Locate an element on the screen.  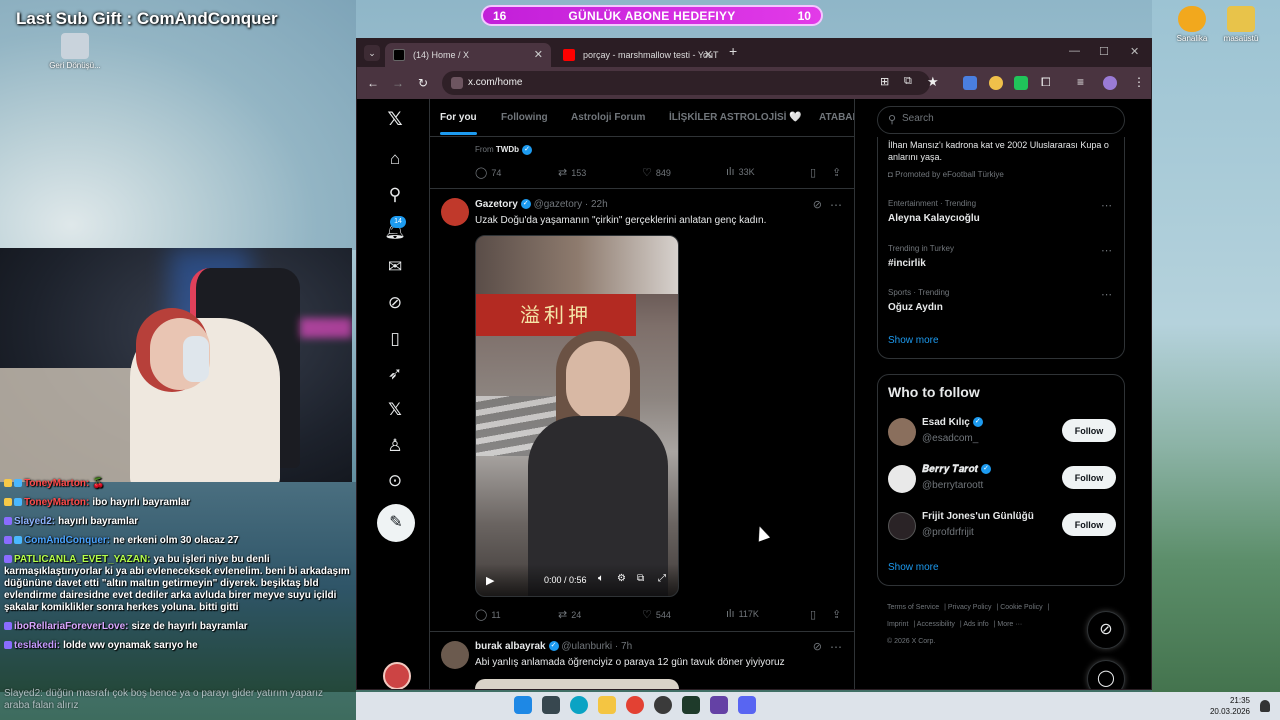
x-logo-icon: 𝕏 is located at coordinates (395, 120).